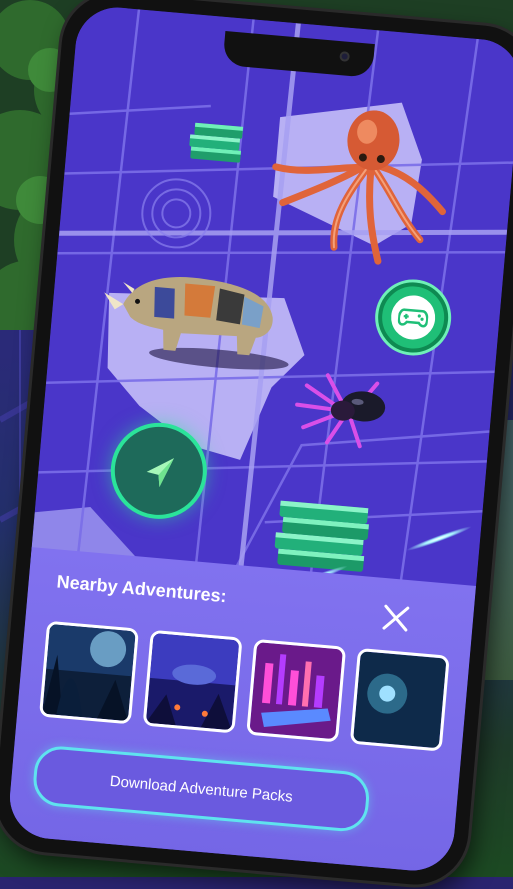 The width and height of the screenshot is (513, 889). What do you see at coordinates (160, 472) in the screenshot?
I see `navigation-arrow-icon` at bounding box center [160, 472].